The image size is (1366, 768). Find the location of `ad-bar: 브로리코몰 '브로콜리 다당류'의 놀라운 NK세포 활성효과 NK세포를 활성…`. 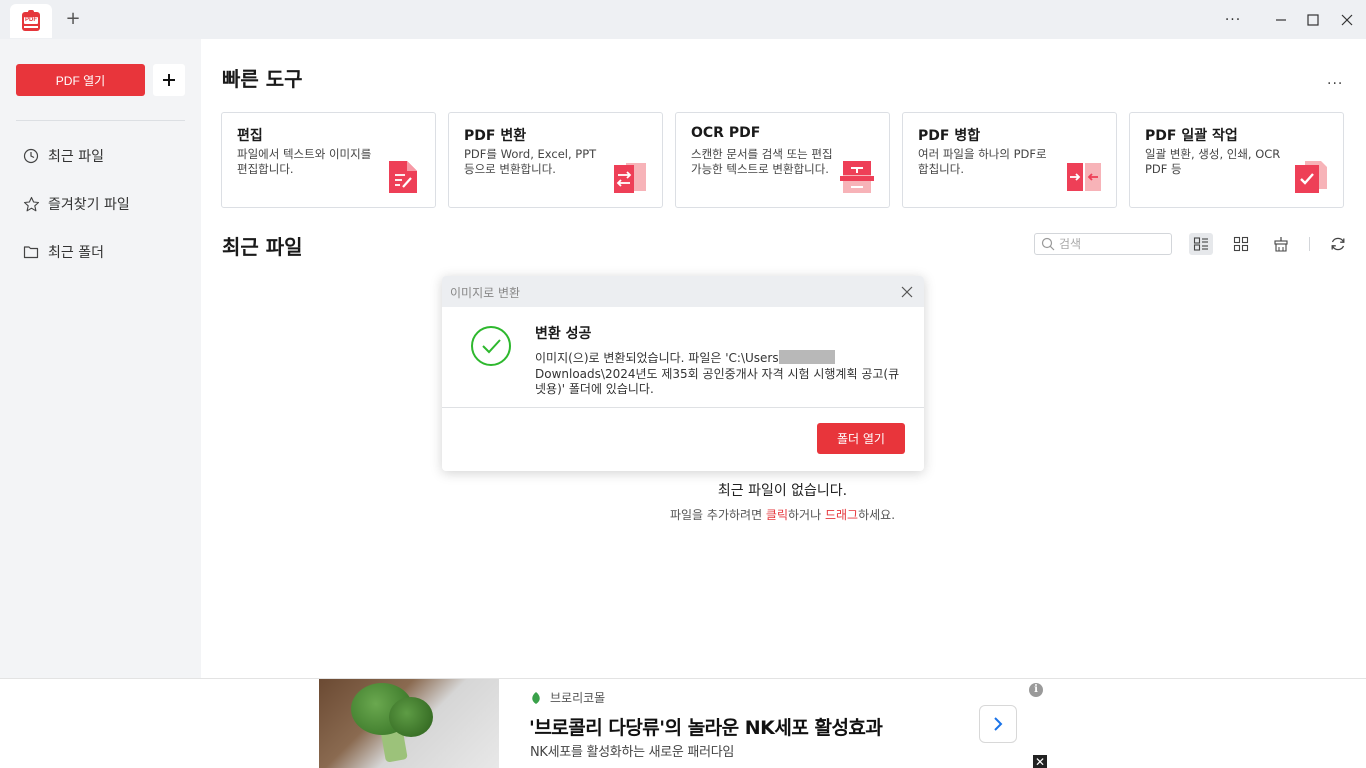

ad-bar: 브로리코몰 '브로콜리 다당류'의 놀라운 NK세포 활성효과 NK세포를 활성… is located at coordinates (683, 723).